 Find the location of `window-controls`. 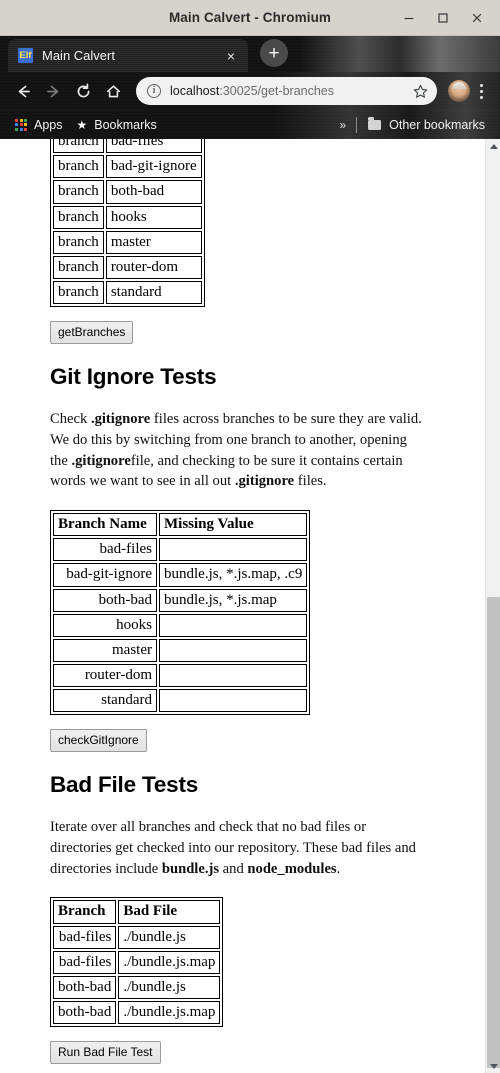

window-controls is located at coordinates (443, 18).